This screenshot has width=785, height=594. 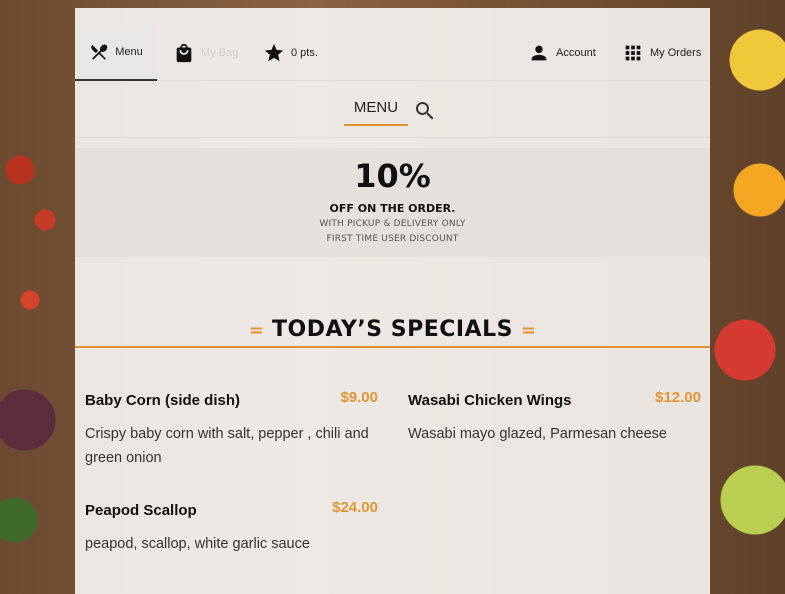 I want to click on dish-name: Wasabi Chicken Wings, so click(x=490, y=400).